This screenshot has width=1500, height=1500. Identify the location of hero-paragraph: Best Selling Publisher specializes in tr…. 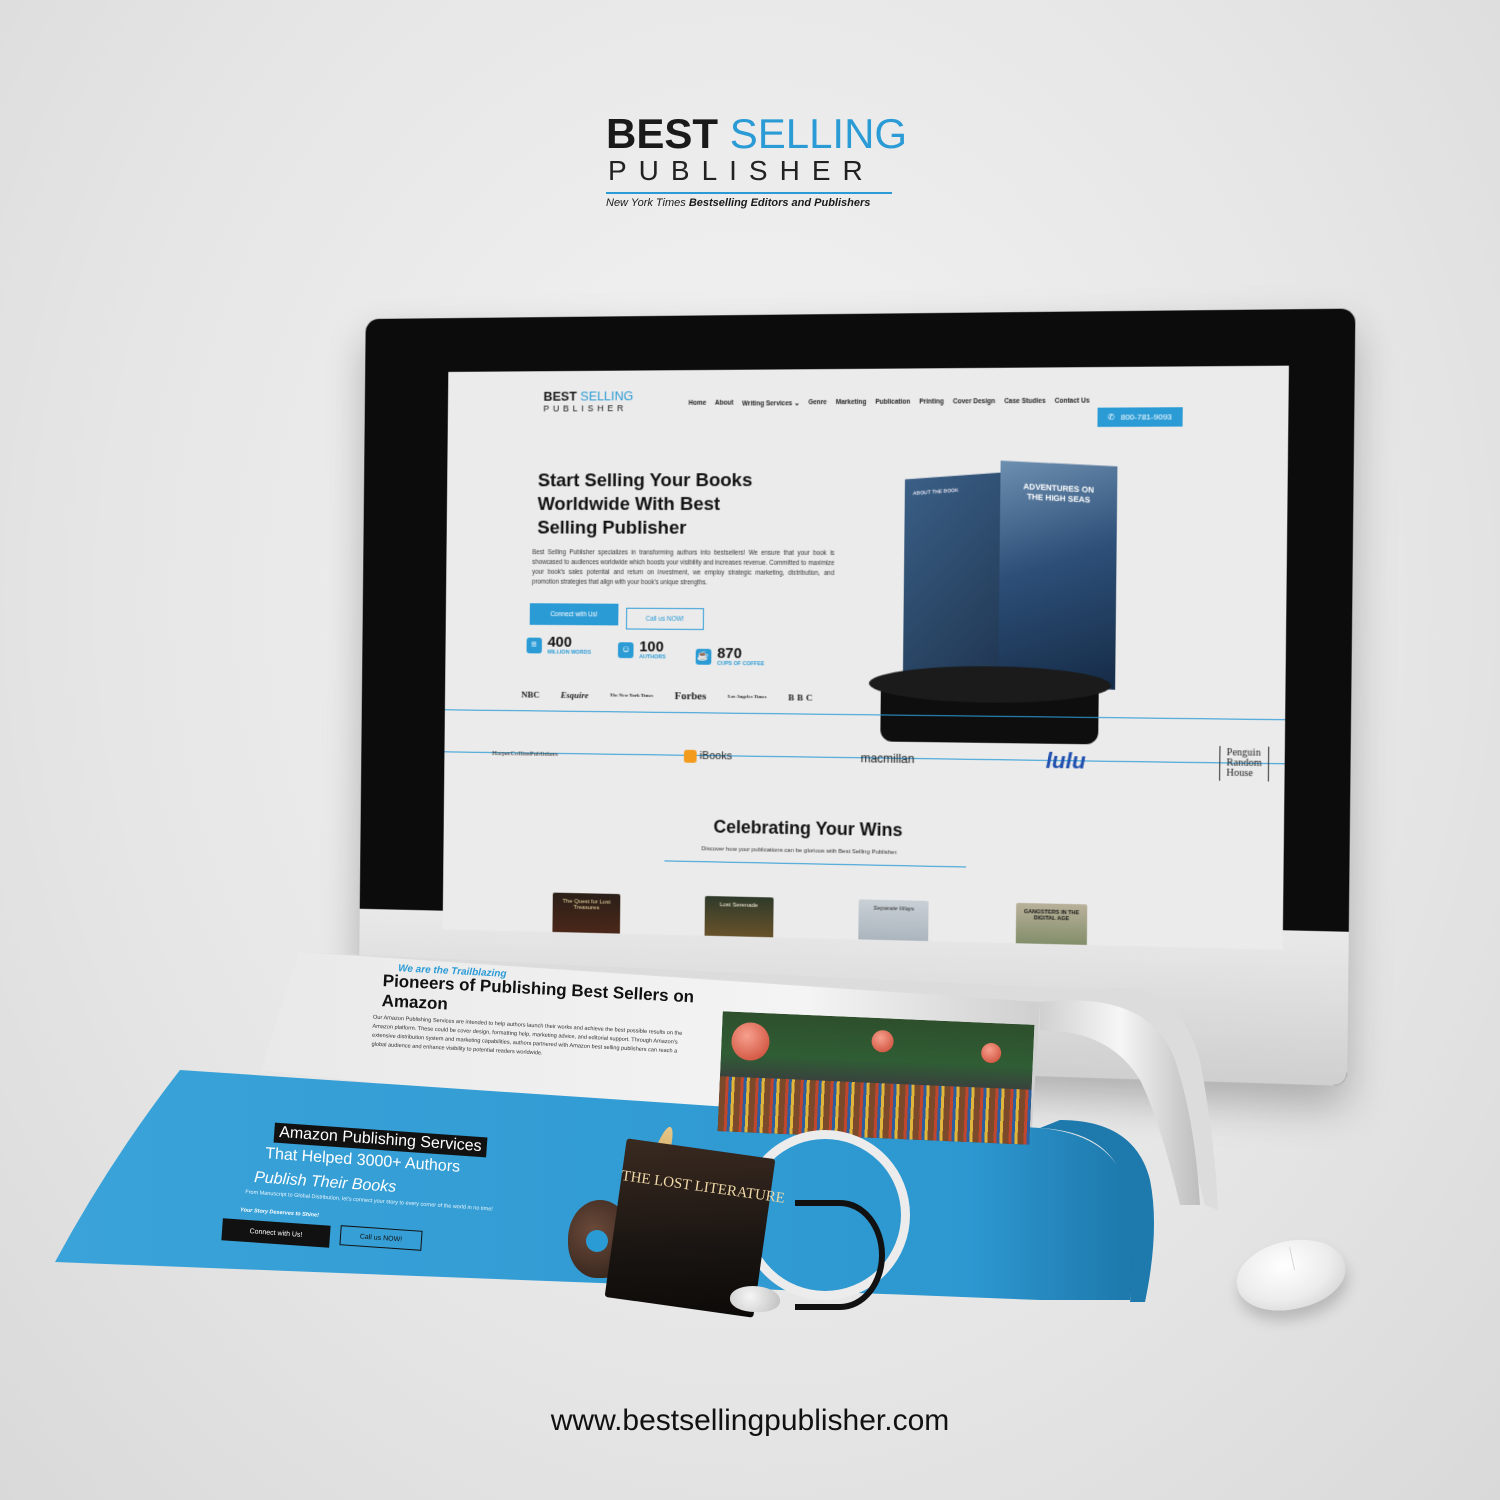
(683, 568).